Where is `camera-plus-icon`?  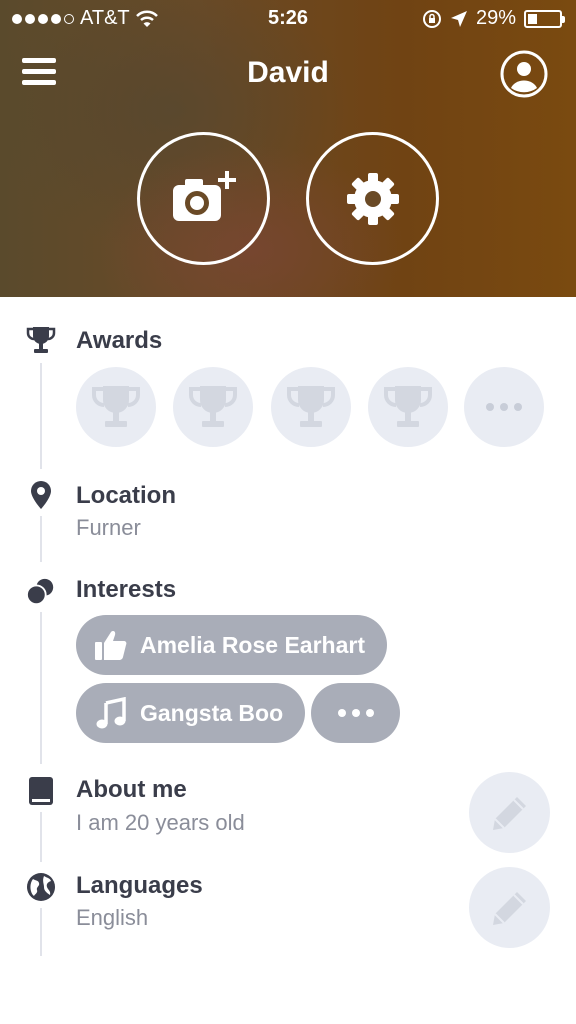 camera-plus-icon is located at coordinates (204, 195).